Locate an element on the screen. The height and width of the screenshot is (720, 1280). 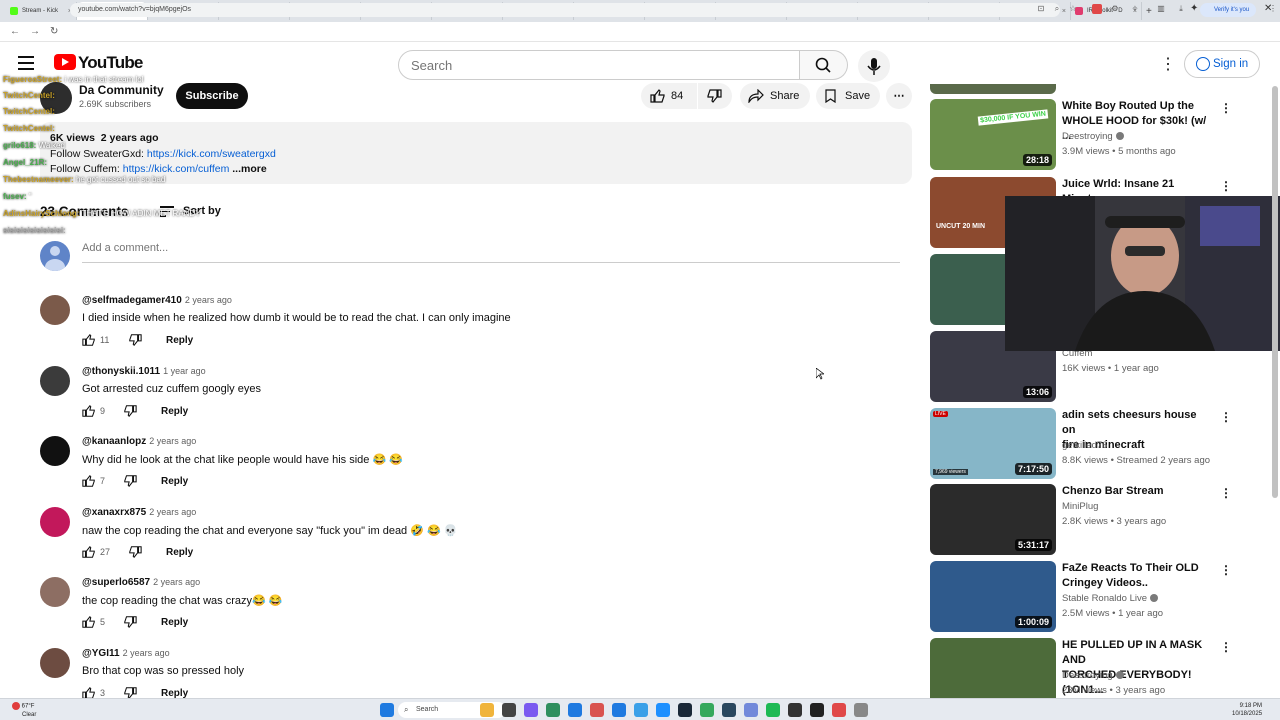
commenter-handle: @selfmadegamer410 is located at coordinates (132, 300).